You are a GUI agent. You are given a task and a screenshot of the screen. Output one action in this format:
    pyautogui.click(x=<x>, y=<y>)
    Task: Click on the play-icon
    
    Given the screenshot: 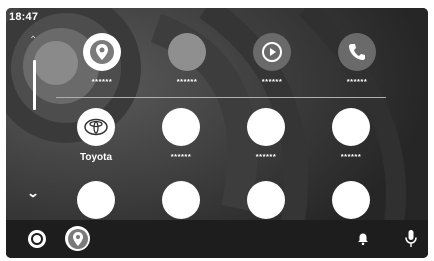 What is the action you would take?
    pyautogui.click(x=272, y=52)
    